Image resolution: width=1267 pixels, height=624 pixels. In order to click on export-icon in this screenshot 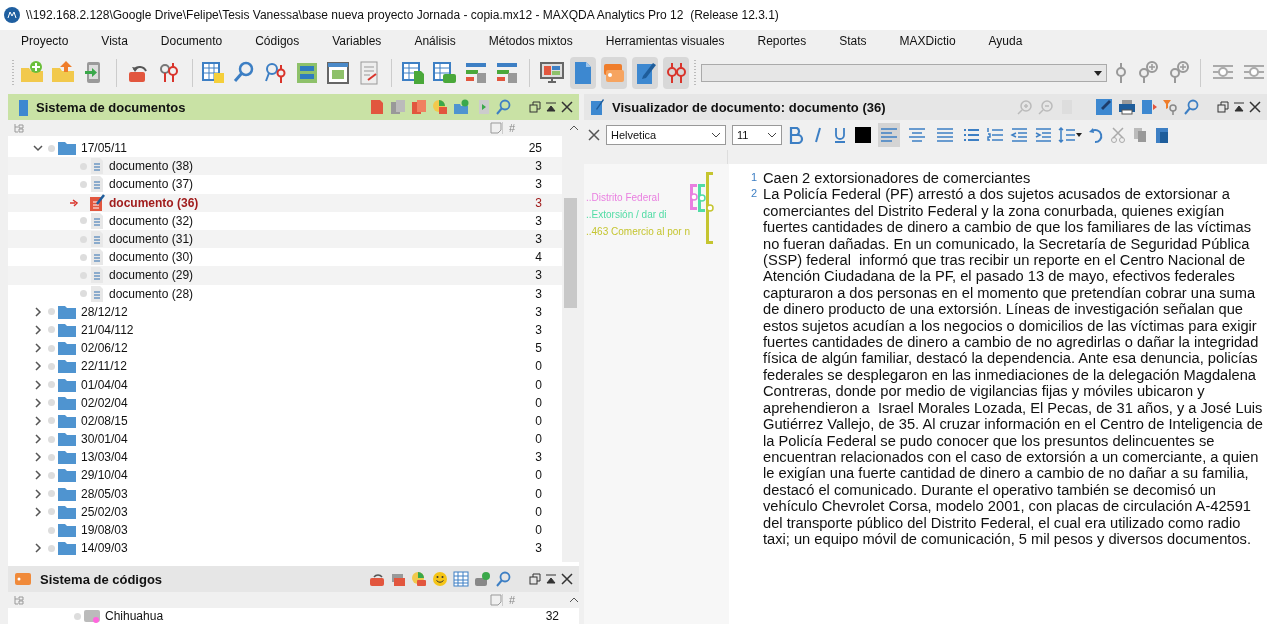, I will do `click(1149, 107)`.